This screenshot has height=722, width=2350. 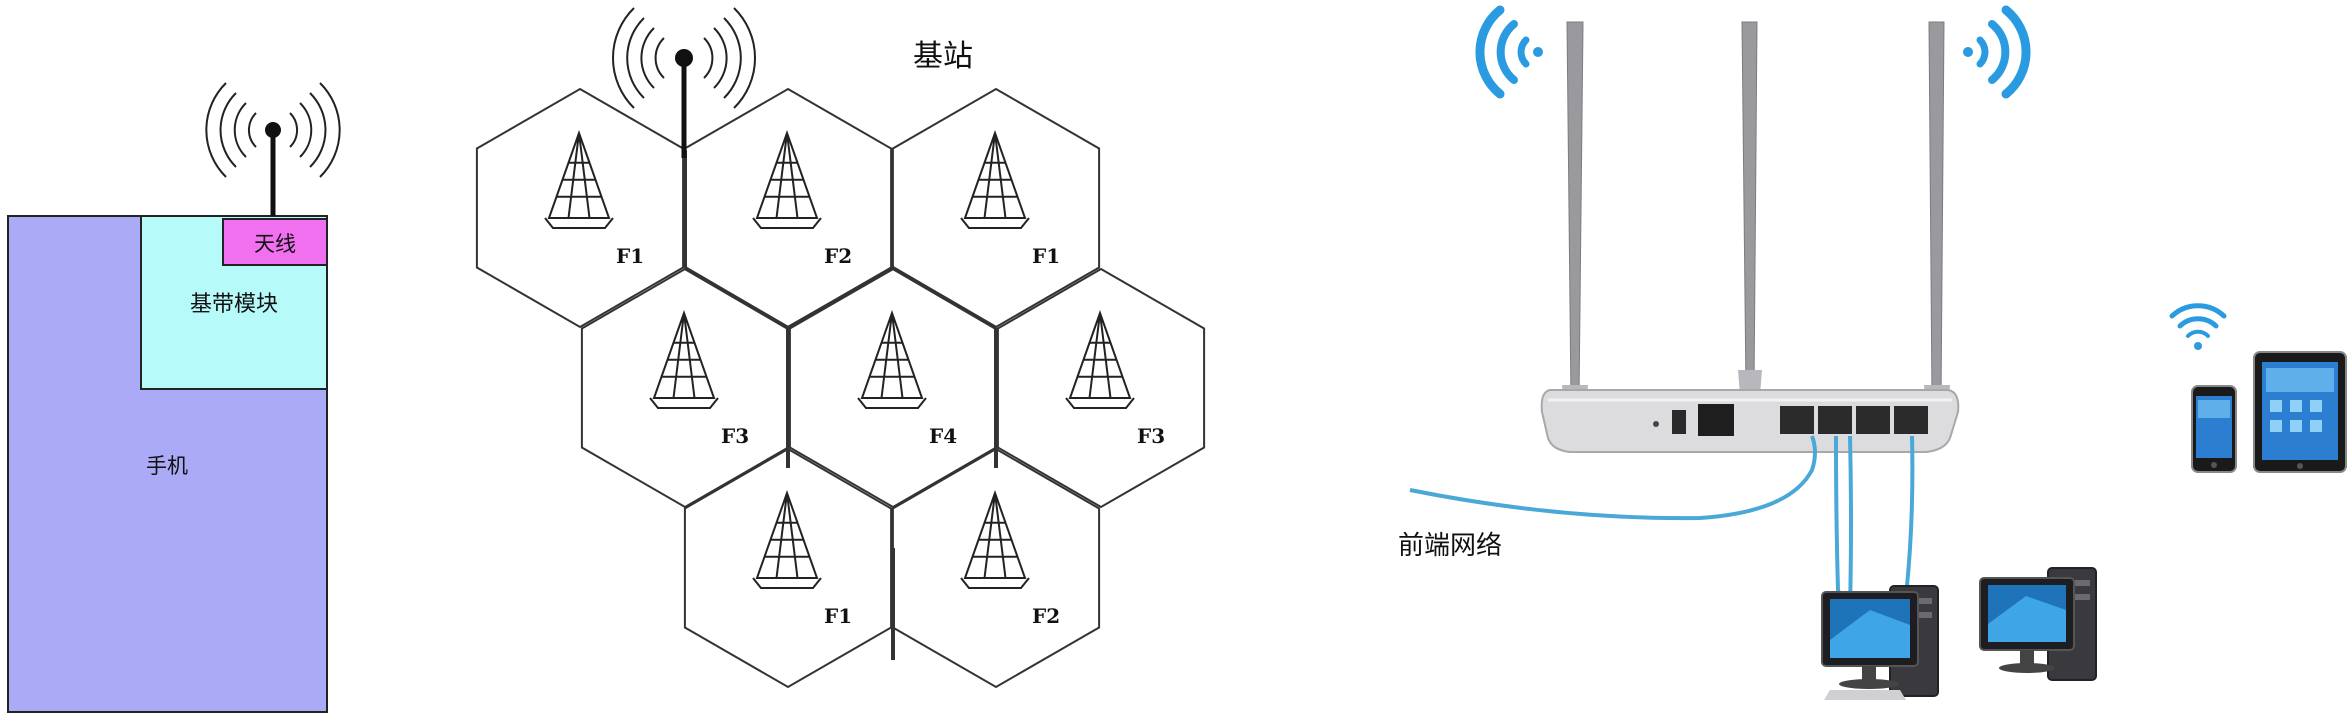 What do you see at coordinates (1936, 211) in the screenshot?
I see `router-antenna-right` at bounding box center [1936, 211].